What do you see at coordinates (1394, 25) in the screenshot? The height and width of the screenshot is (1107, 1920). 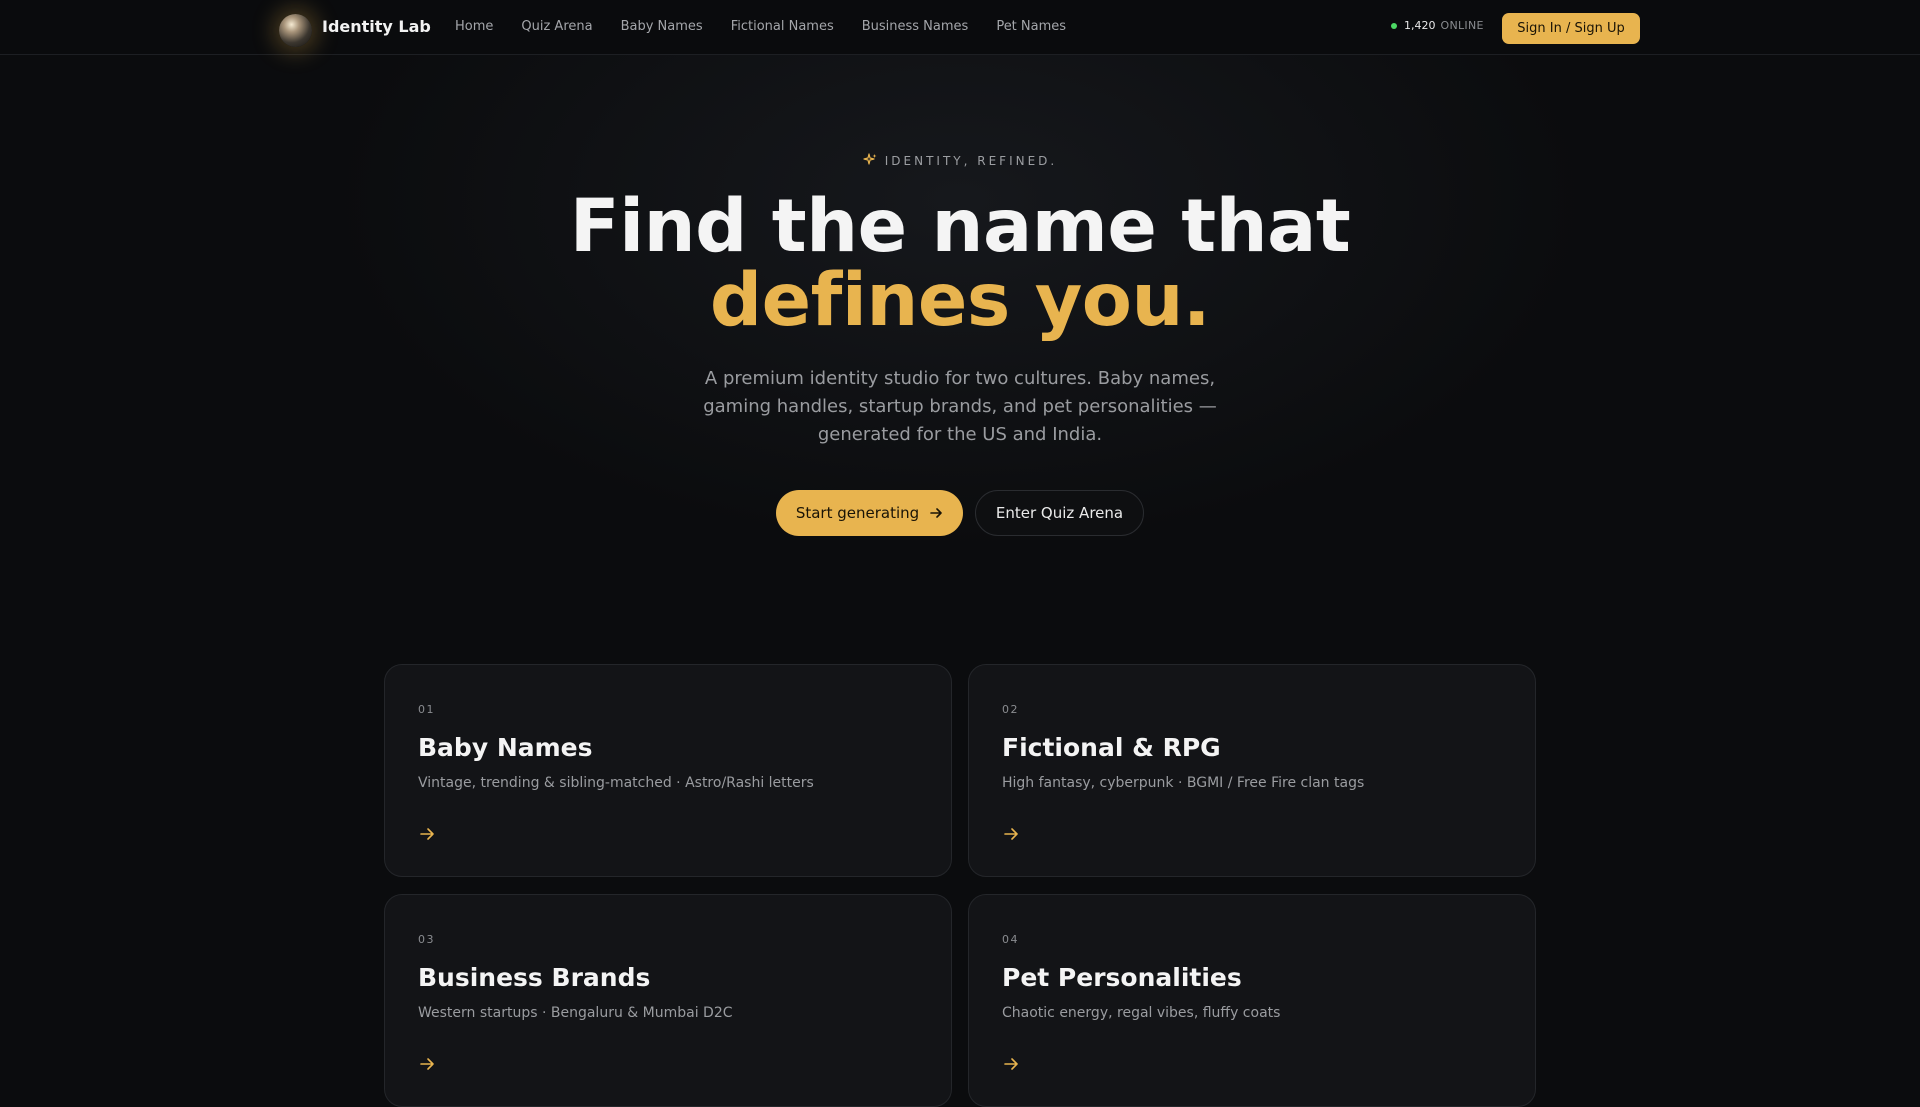 I see `online-status-dot-icon` at bounding box center [1394, 25].